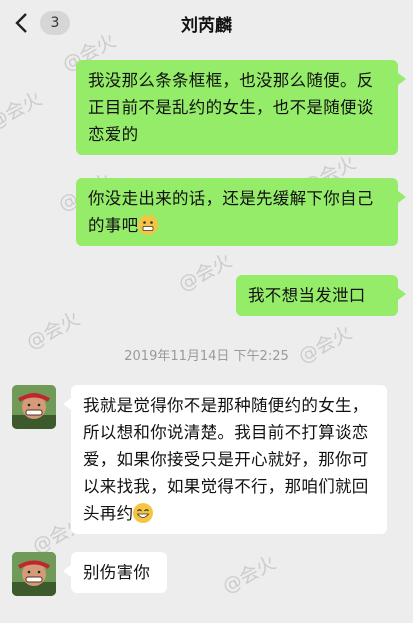 The height and width of the screenshot is (623, 413). I want to click on message-text: 我不想当发泄口, so click(307, 295).